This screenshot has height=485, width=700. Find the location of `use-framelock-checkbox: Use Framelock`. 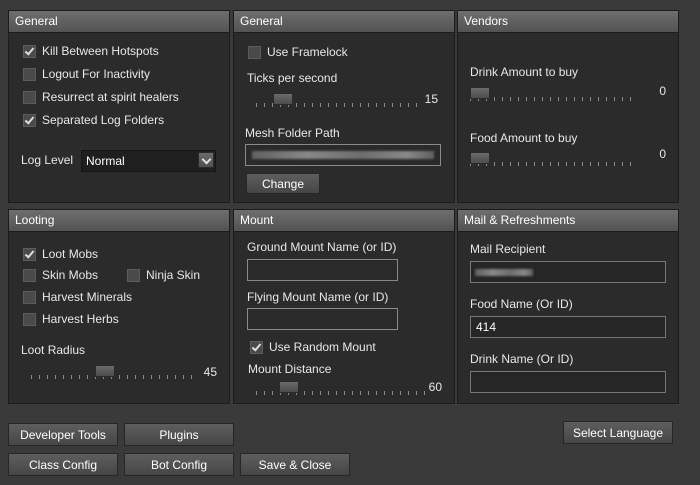

use-framelock-checkbox: Use Framelock is located at coordinates (298, 52).